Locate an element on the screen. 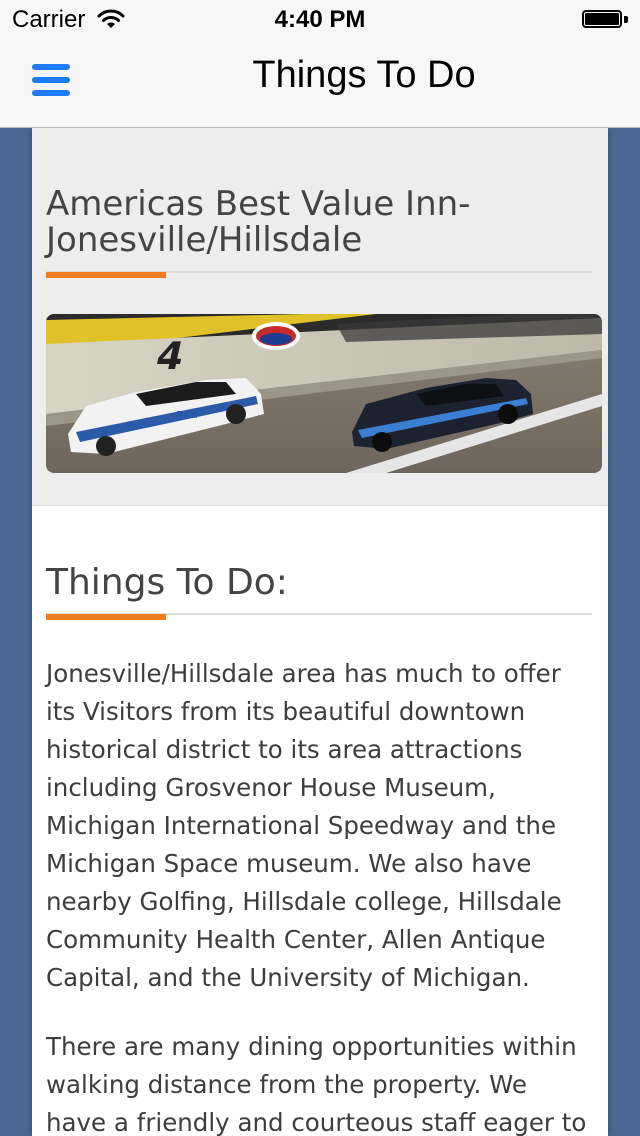 This screenshot has height=1136, width=640. status-bar: Carrier 4:40 PM is located at coordinates (320, 20).